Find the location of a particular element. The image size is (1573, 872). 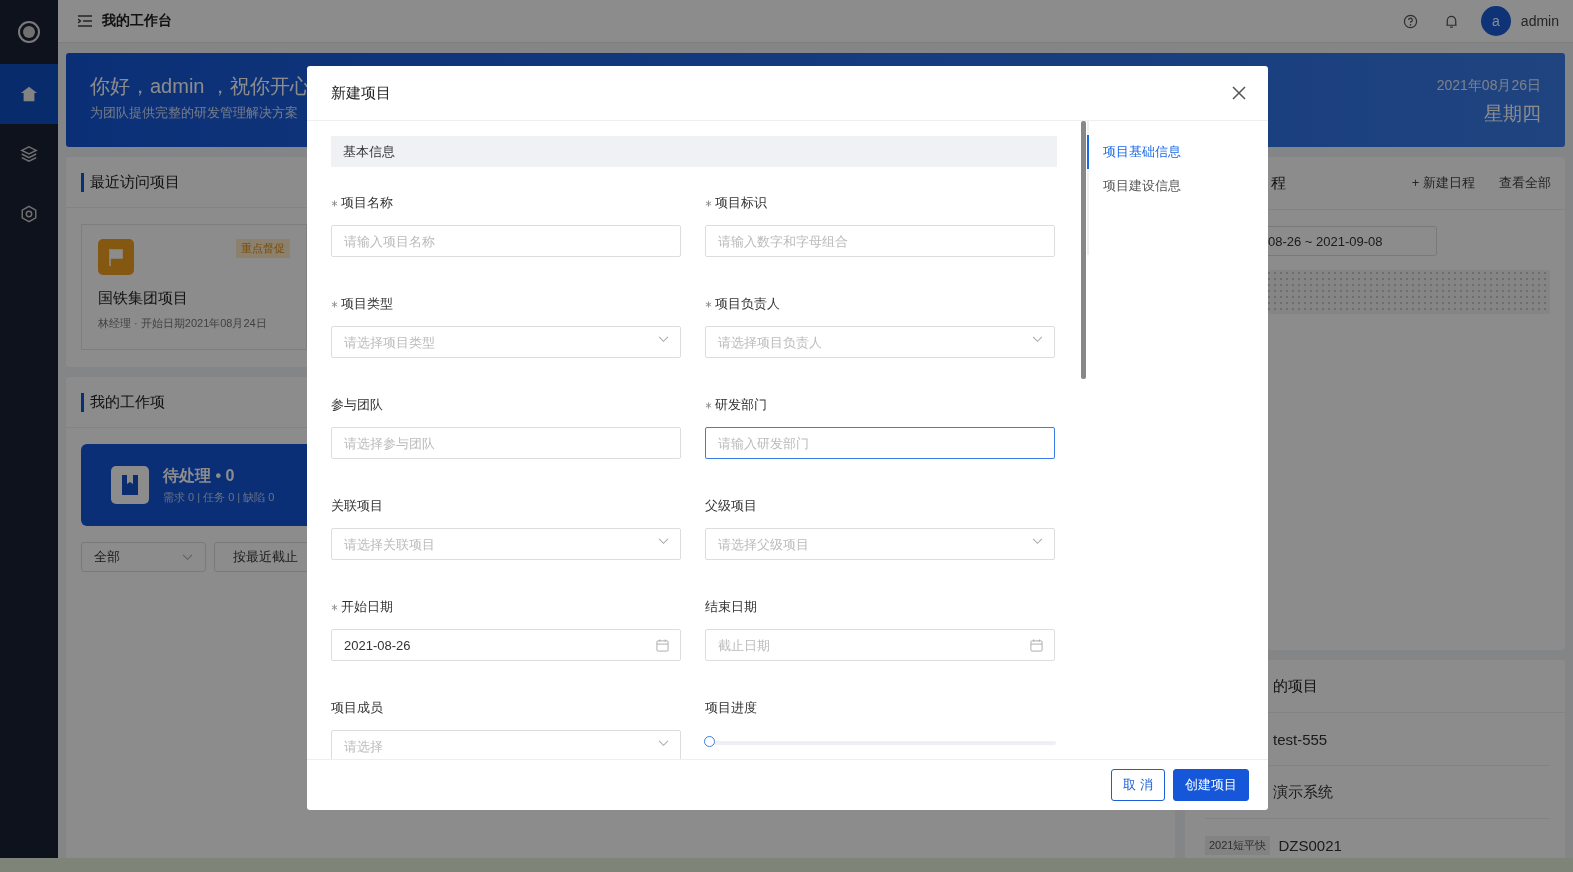

card-title: 最近访问项目 is located at coordinates (130, 182).